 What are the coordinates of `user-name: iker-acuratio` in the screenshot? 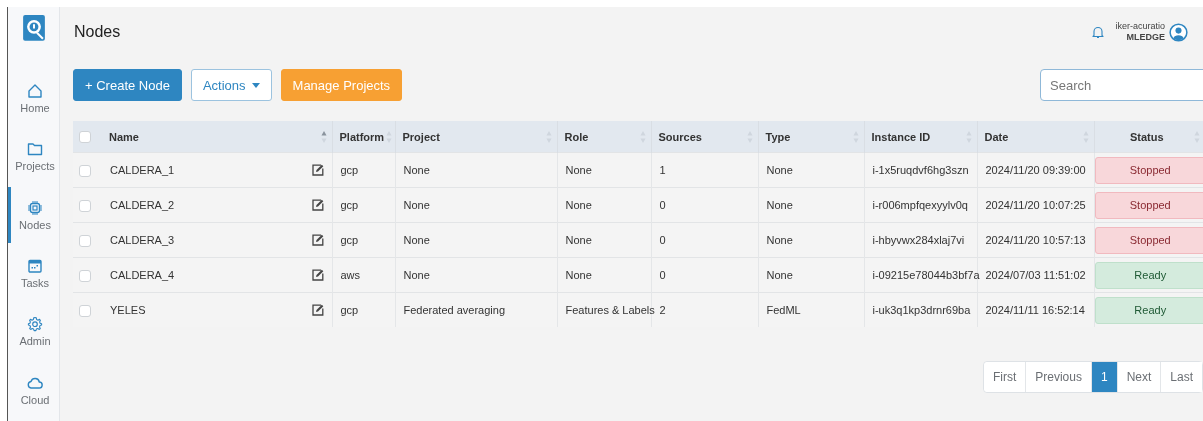 It's located at (1140, 26).